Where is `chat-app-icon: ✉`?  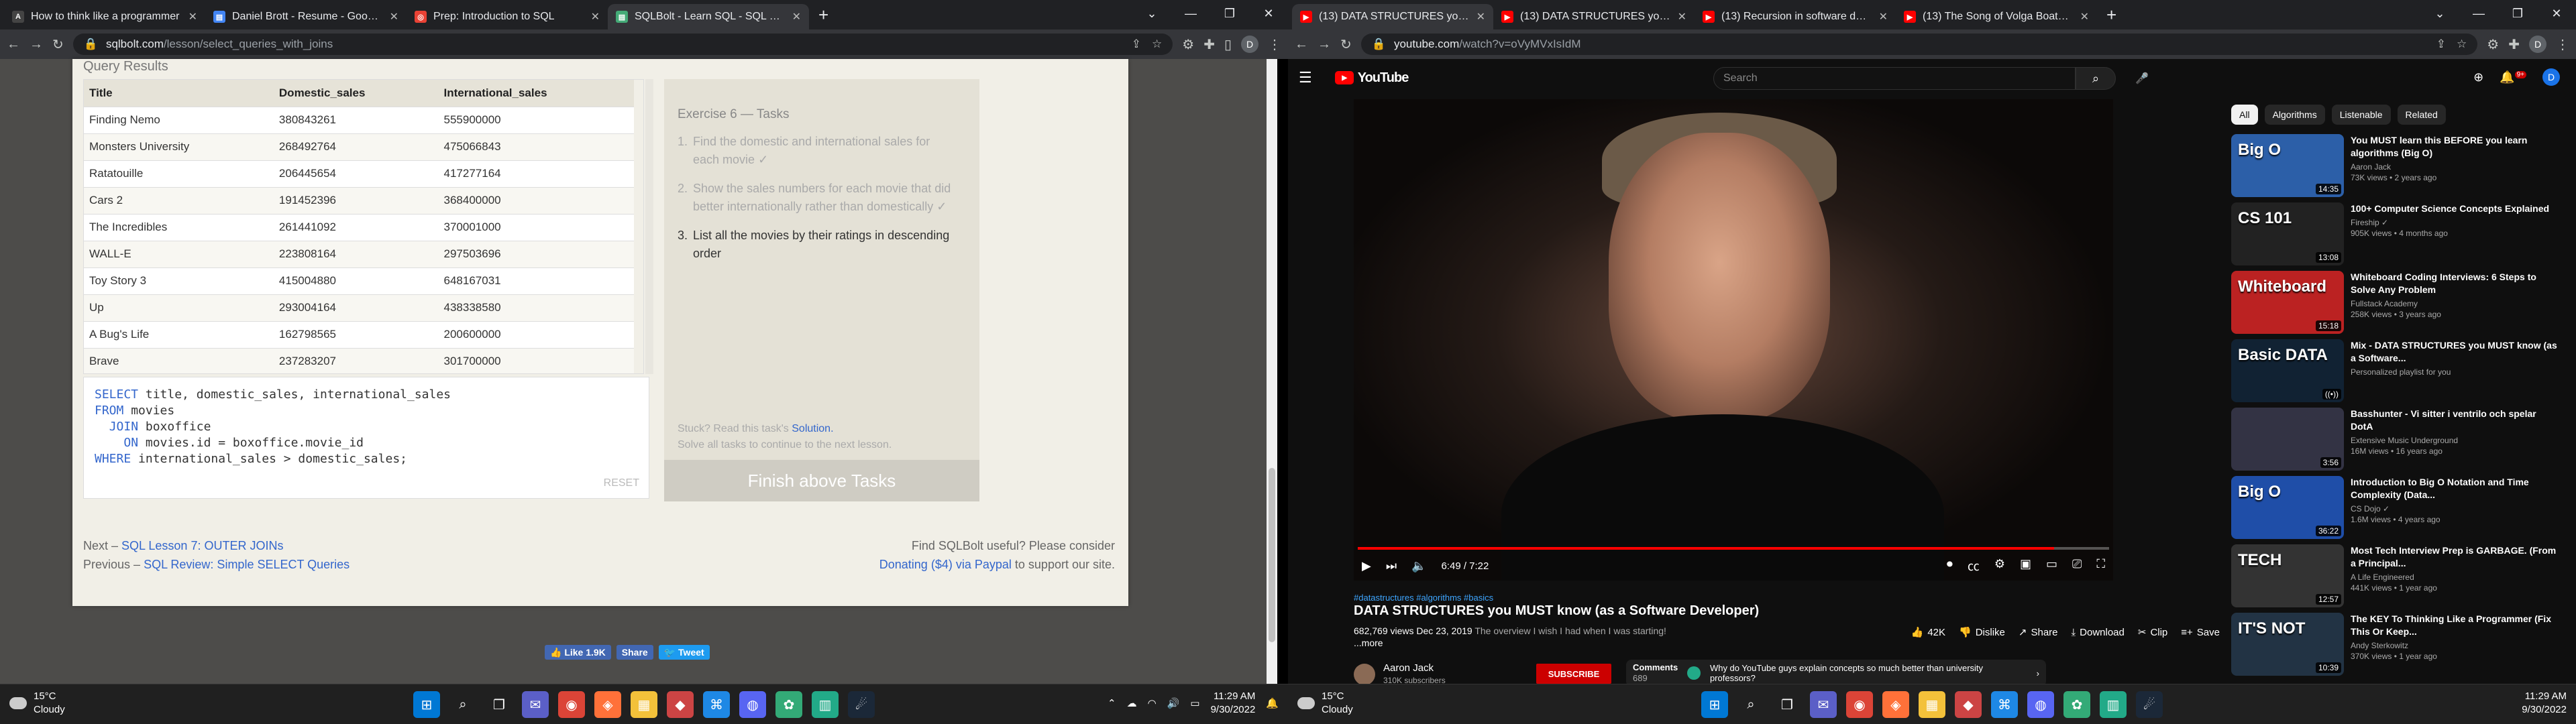 chat-app-icon: ✉ is located at coordinates (1823, 704).